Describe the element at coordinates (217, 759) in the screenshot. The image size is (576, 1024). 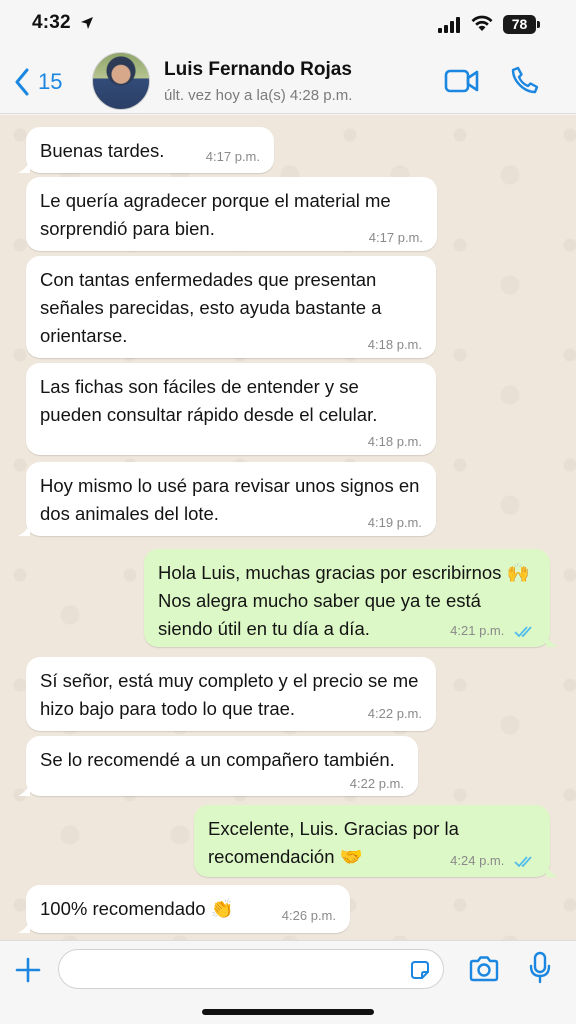
I see `message-text: Se lo recomendé a un compañero también.` at that location.